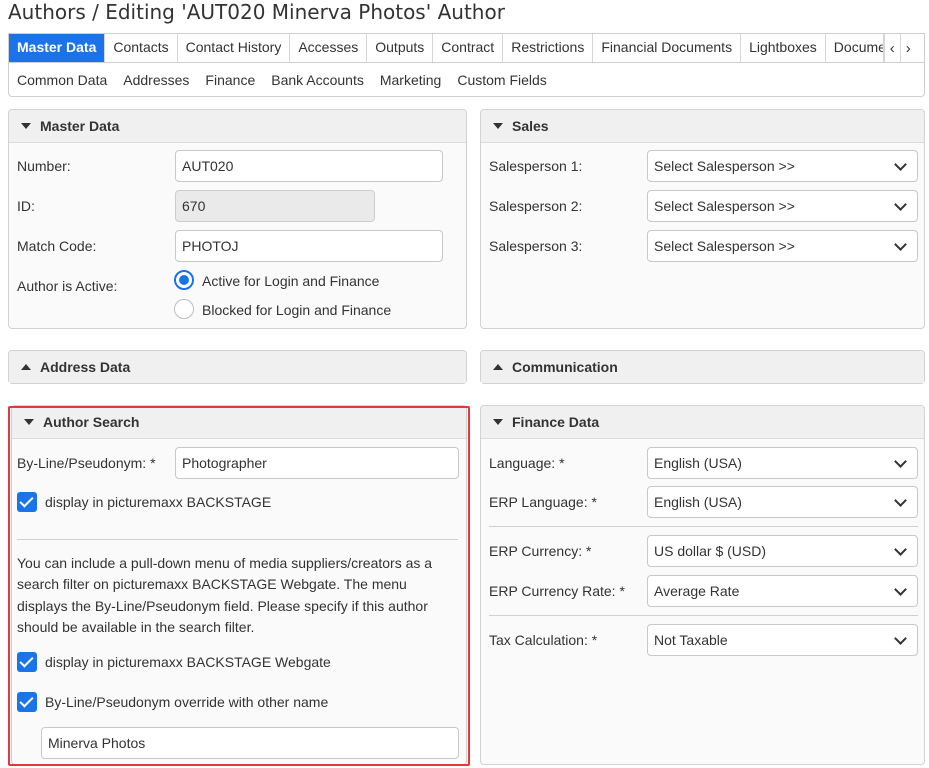 The width and height of the screenshot is (929, 768). I want to click on salesperson-1-select: Select Salesperson >>, so click(782, 166).